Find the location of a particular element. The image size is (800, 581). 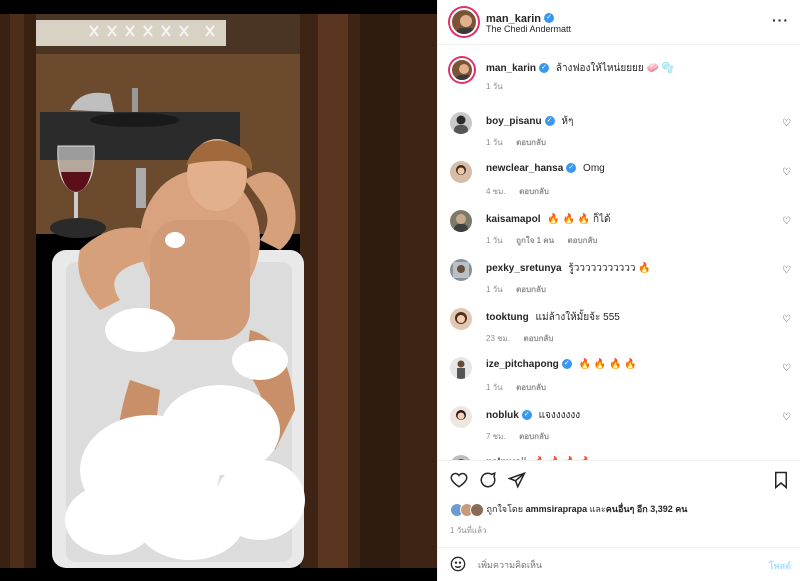

post-header: man_karin ✓ The Chedi Andermatt ··· is located at coordinates (619, 22).